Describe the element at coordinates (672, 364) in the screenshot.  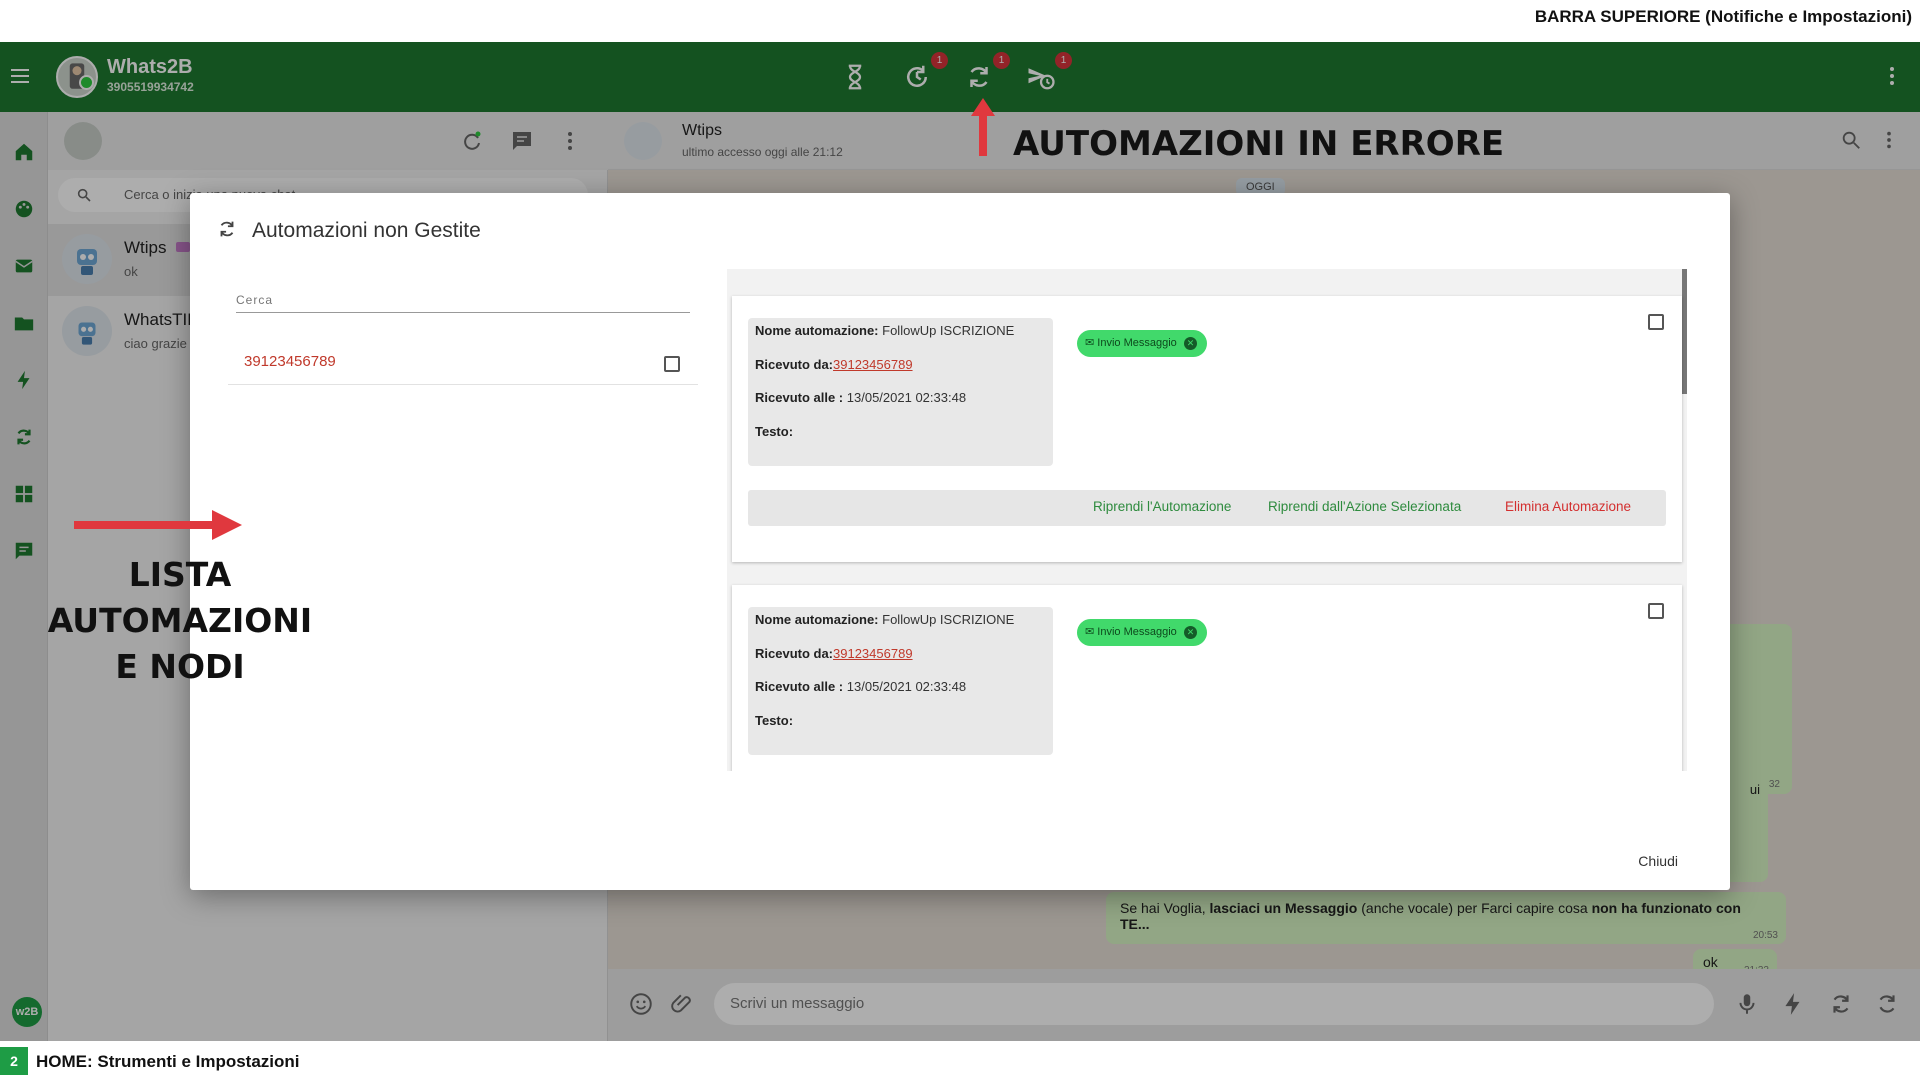
I see `automation-list-checkbox` at that location.